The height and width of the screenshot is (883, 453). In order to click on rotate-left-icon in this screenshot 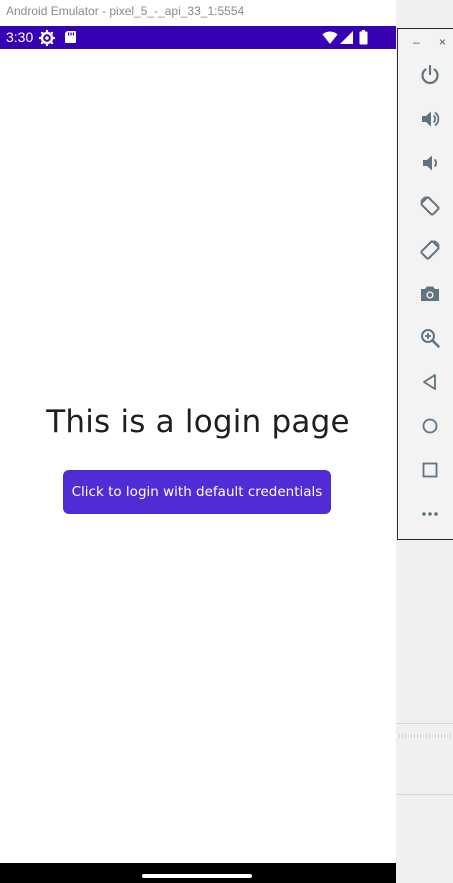, I will do `click(430, 206)`.